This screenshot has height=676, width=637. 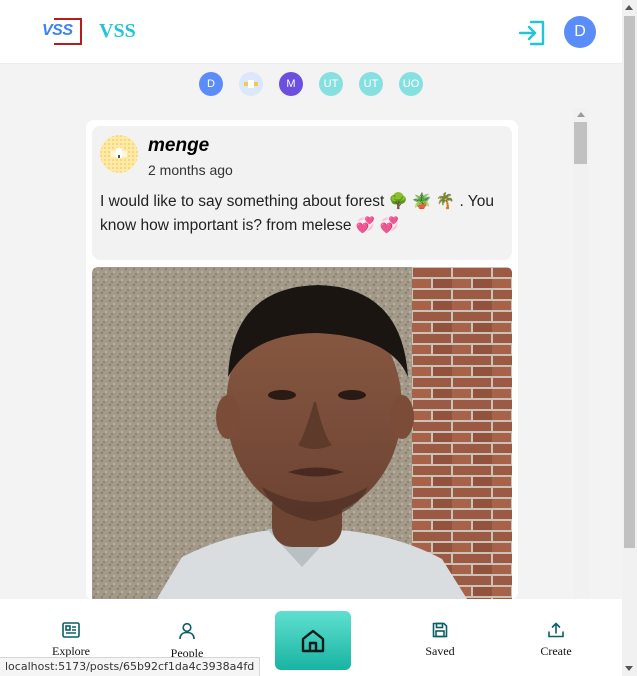 I want to click on app-logo: VSS, so click(x=62, y=31).